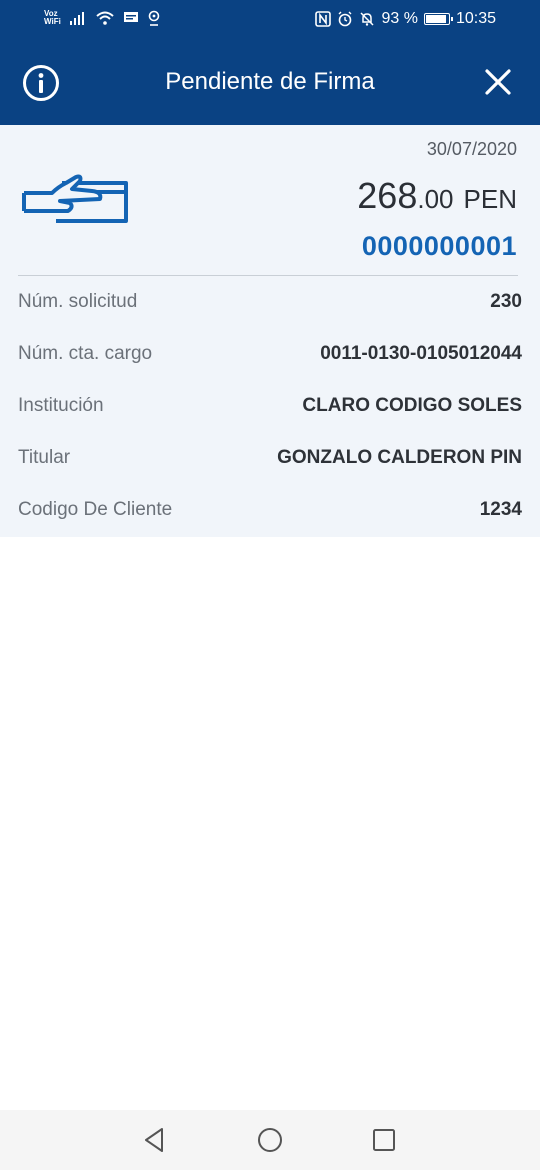  What do you see at coordinates (439, 246) in the screenshot?
I see `reference-number: 0000000001` at bounding box center [439, 246].